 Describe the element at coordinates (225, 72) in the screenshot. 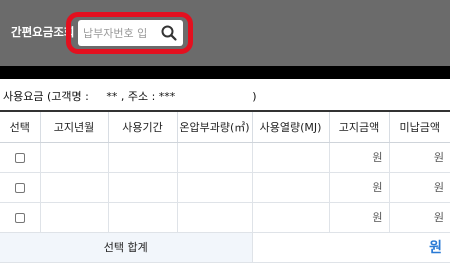

I see `divider-bar` at that location.